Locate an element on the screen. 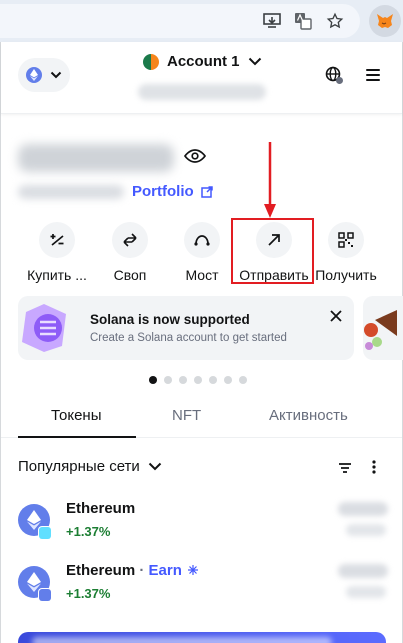 This screenshot has width=403, height=643. swap-button: Своп is located at coordinates (130, 252).